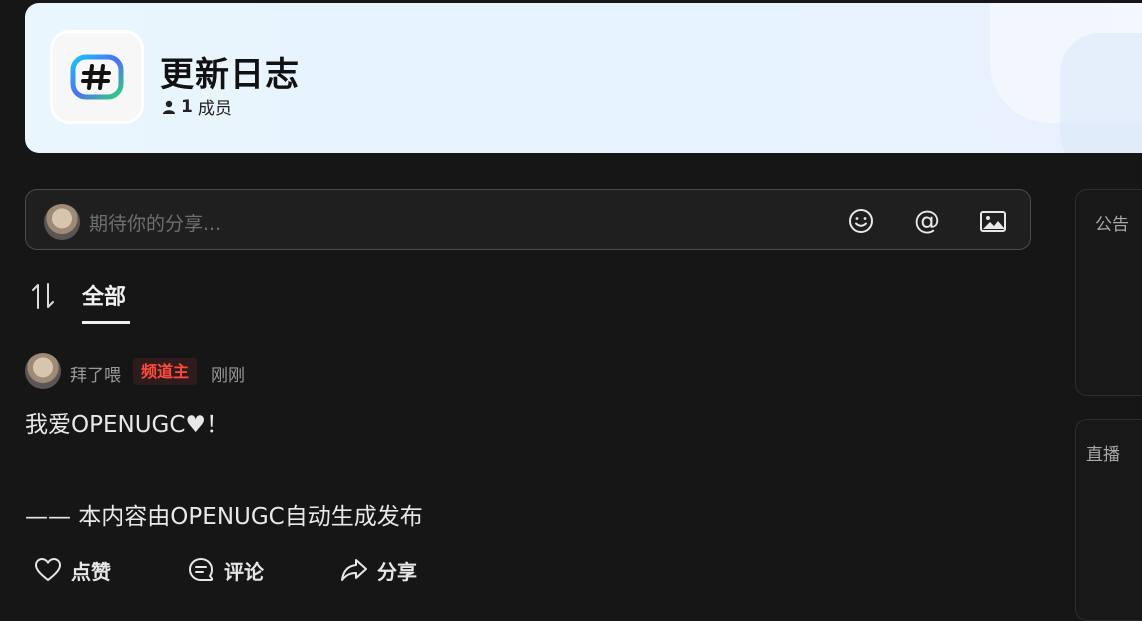 This screenshot has height=621, width=1142. Describe the element at coordinates (244, 571) in the screenshot. I see `comment-label: 评论` at that location.